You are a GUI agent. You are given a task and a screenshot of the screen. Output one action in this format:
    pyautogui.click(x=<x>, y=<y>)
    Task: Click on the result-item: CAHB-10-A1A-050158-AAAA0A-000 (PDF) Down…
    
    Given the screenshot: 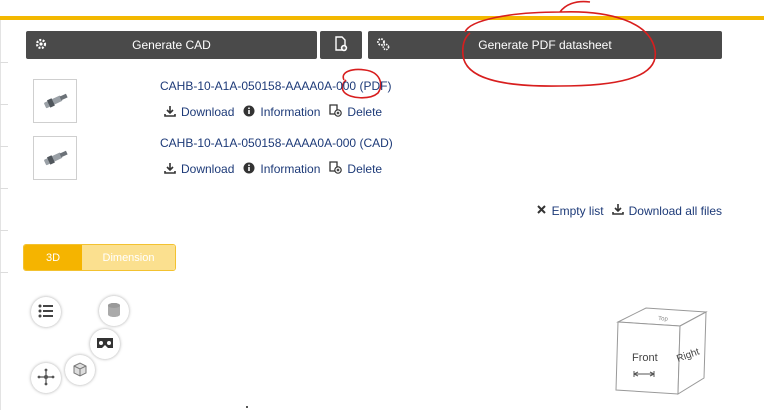 What is the action you would take?
    pyautogui.click(x=243, y=104)
    